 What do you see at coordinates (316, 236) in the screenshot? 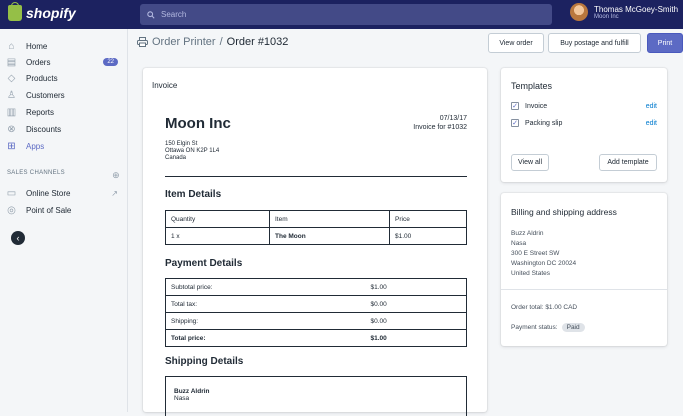
I see `table-row: 1 x The Moon $1.00` at bounding box center [316, 236].